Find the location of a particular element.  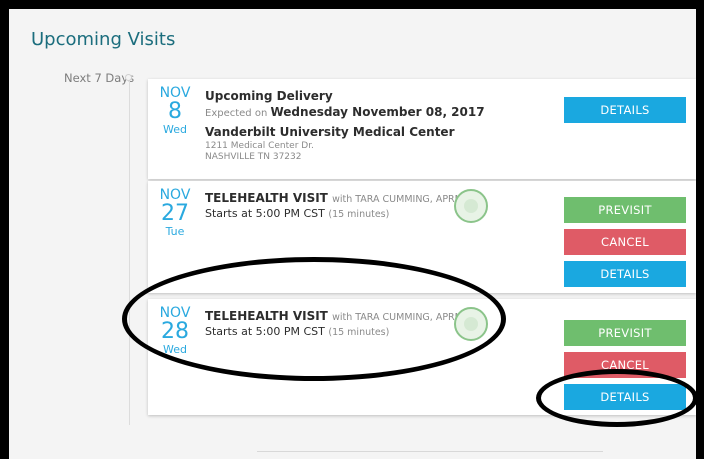

timeline-dot is located at coordinates (128, 77).